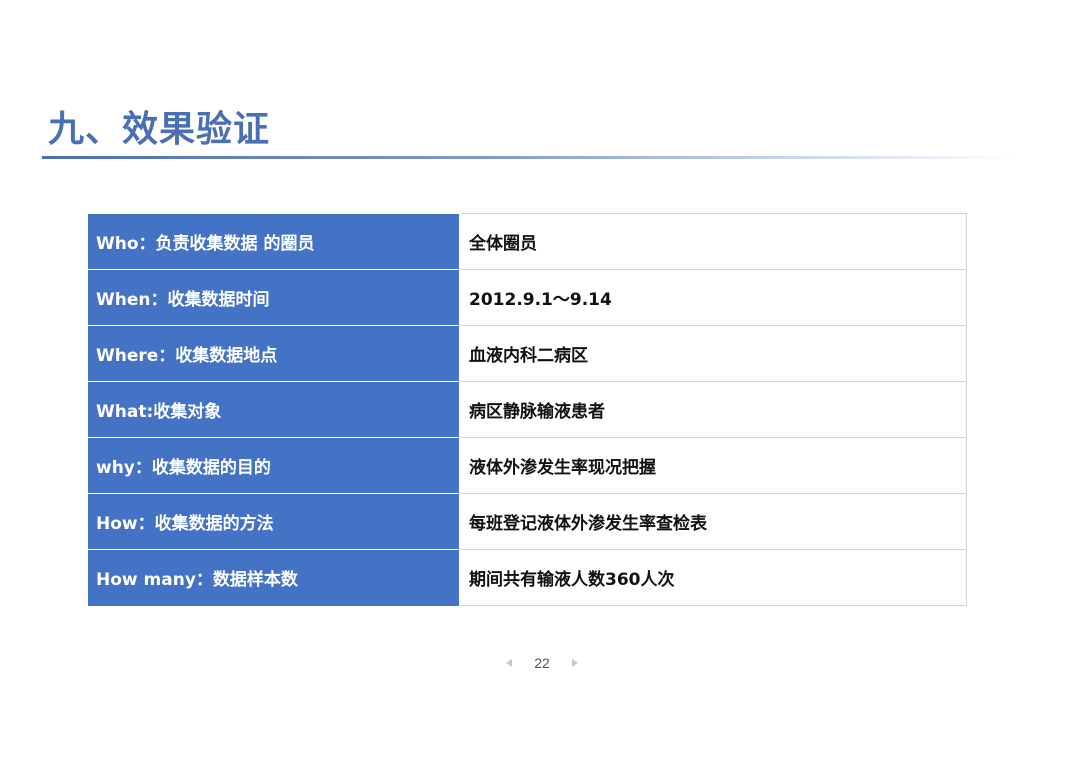 The height and width of the screenshot is (764, 1080). I want to click on table-row: How many：数据样本数 期间共有输液人数360人次, so click(527, 577).